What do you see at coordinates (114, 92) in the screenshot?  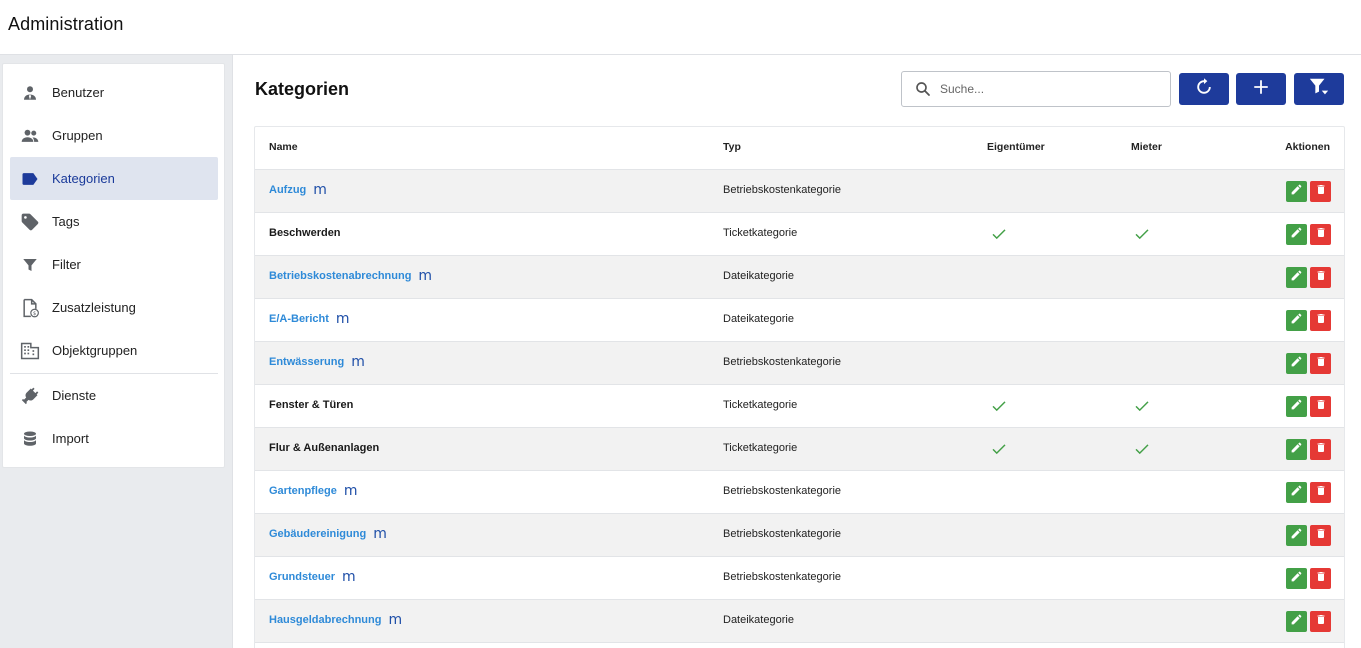 I see `sidebar-item-benutzer: Benutzer` at bounding box center [114, 92].